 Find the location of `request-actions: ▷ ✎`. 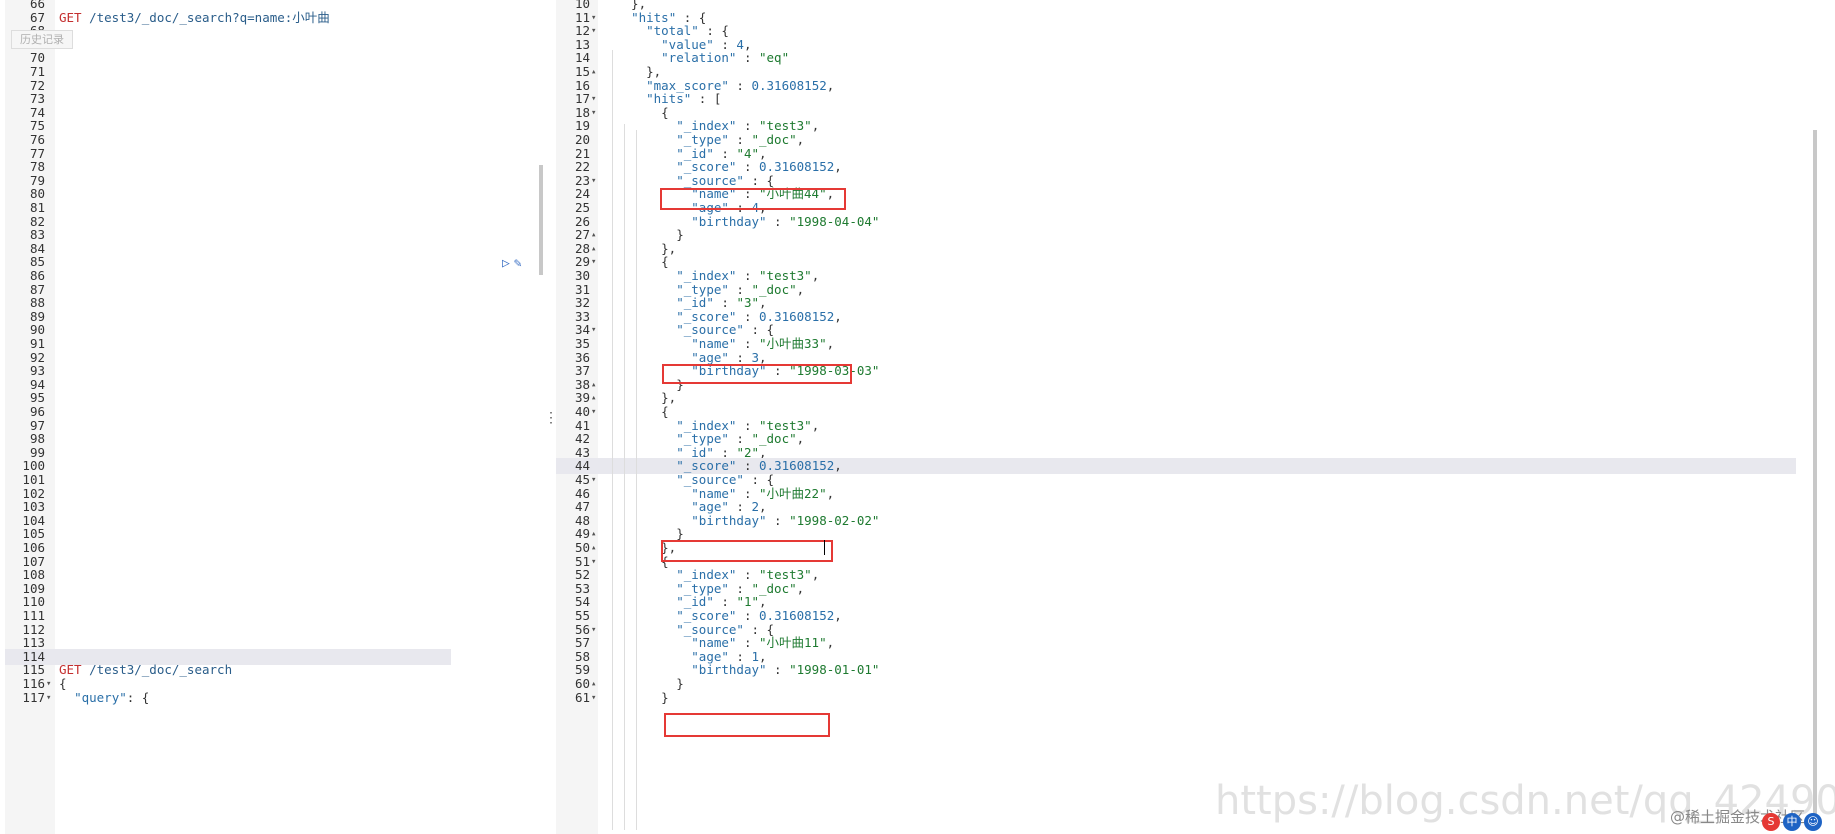

request-actions: ▷ ✎ is located at coordinates (519, 265).